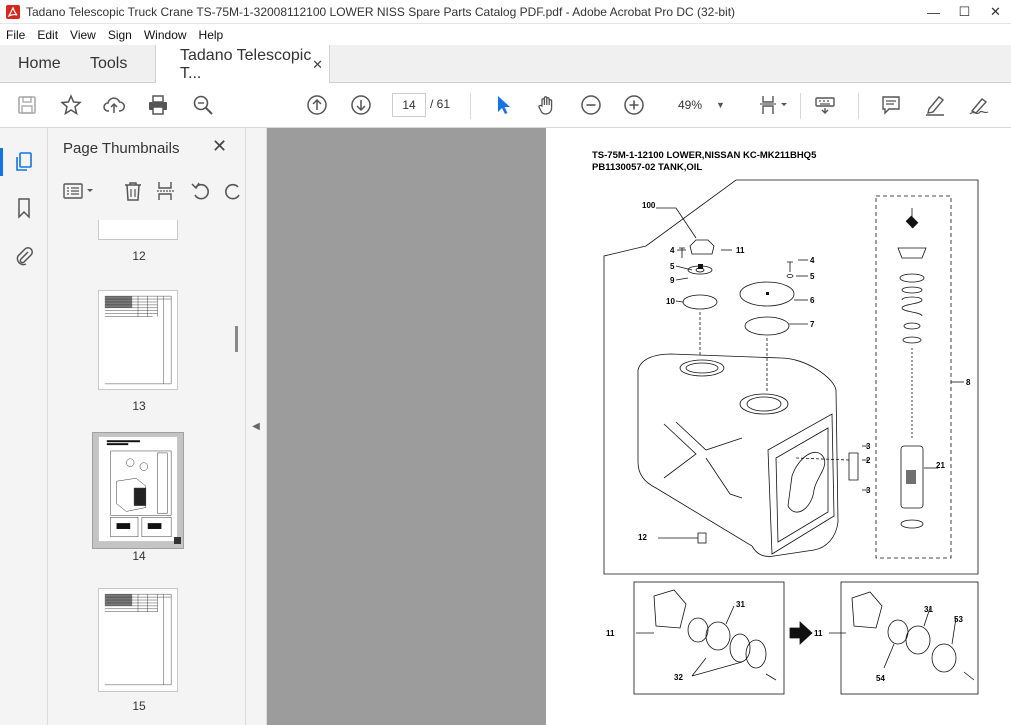  What do you see at coordinates (47, 35) in the screenshot?
I see `menu-edit: Edit` at bounding box center [47, 35].